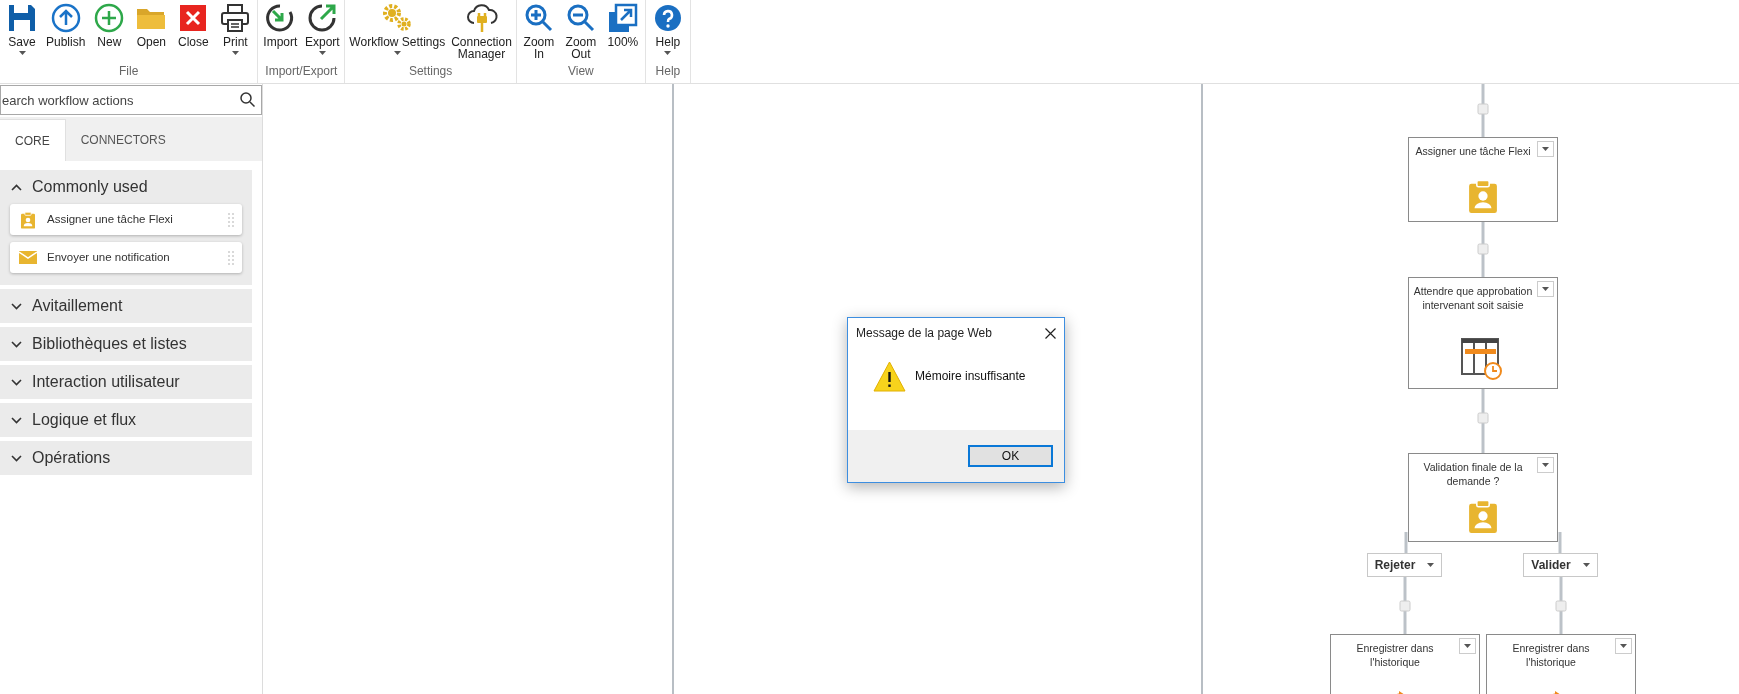  I want to click on workflow-action: Attendre que approbation intervenant soit saisie, so click(1483, 333).